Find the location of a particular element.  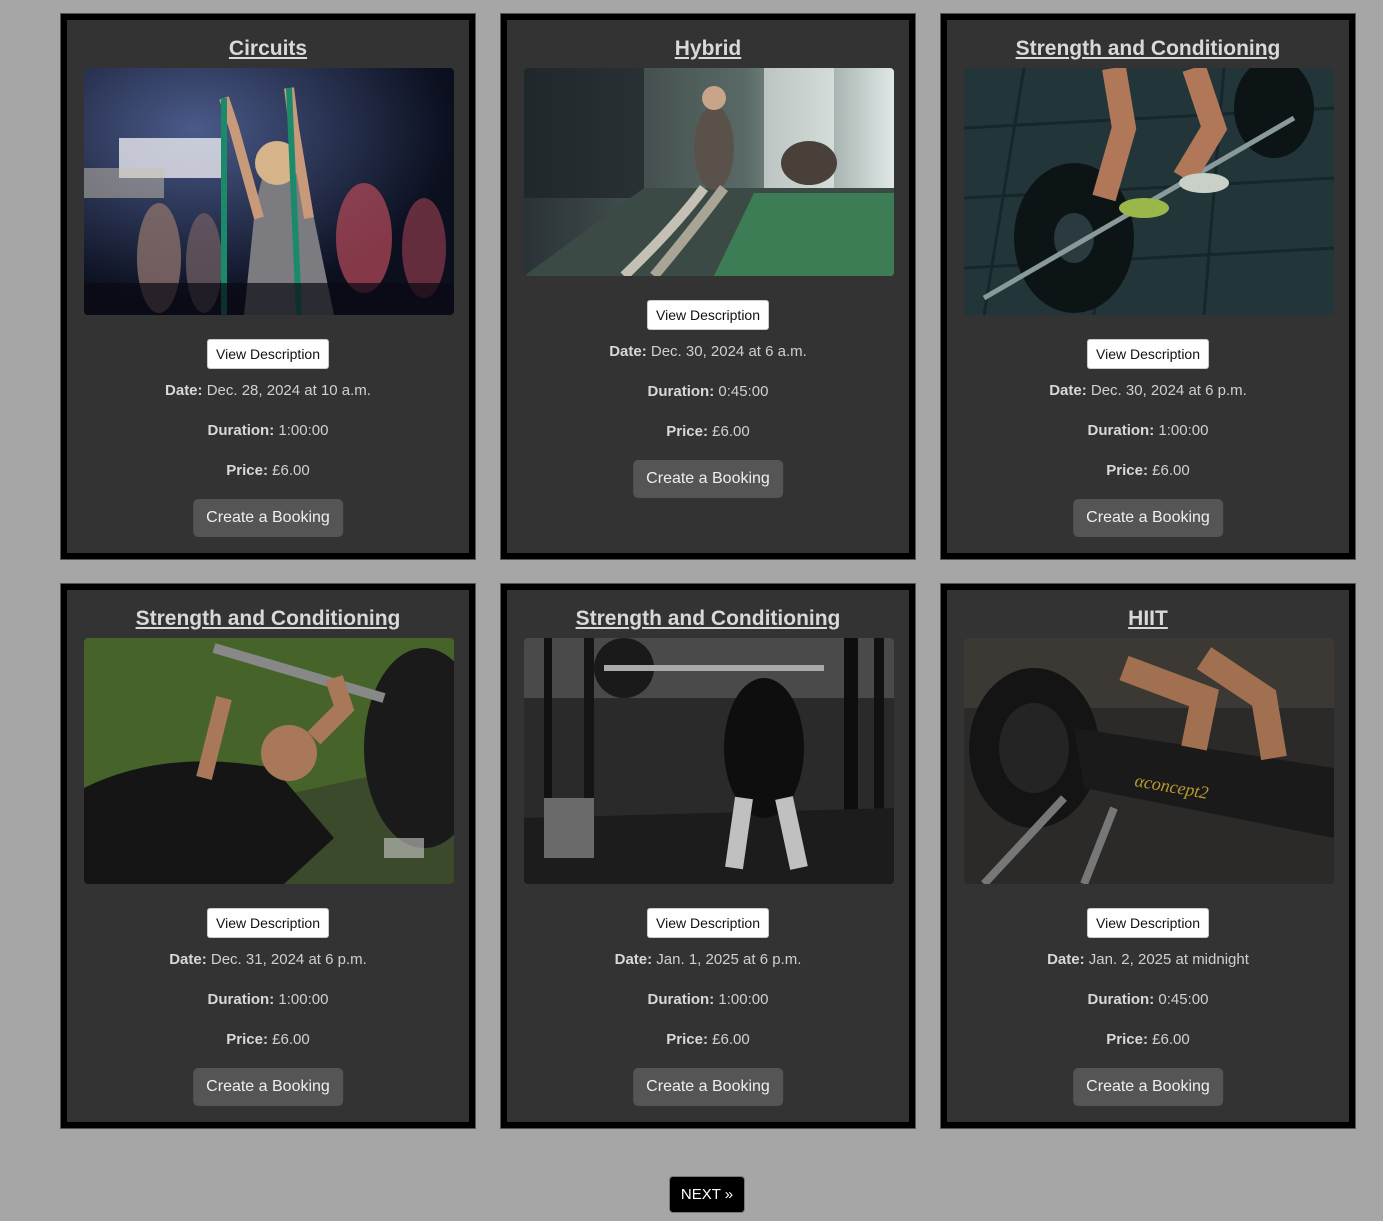

class-date: Date: Dec. 31, 2024 at 6 p.m. is located at coordinates (268, 959).